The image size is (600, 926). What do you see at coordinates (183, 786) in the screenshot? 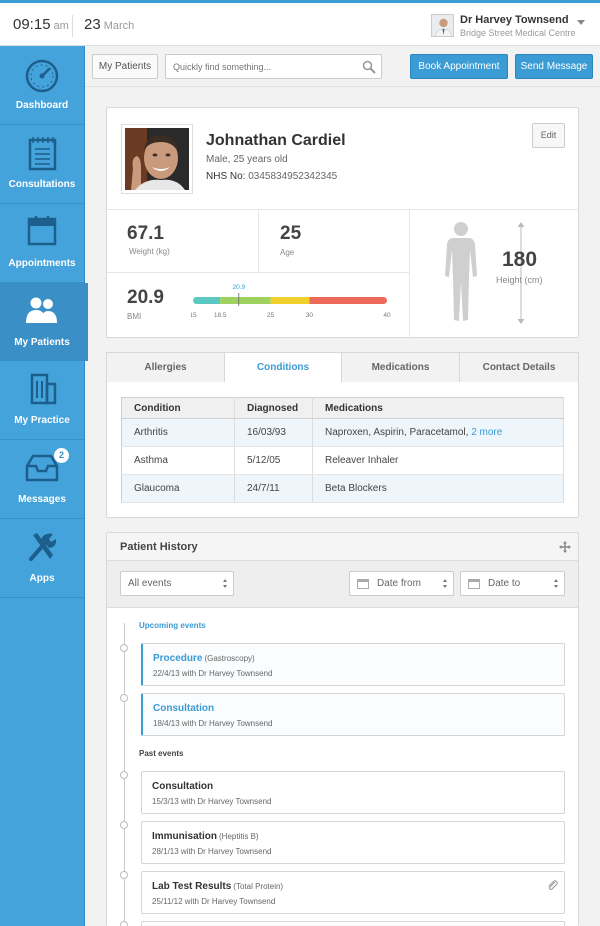
I see `event-title: Consultation` at bounding box center [183, 786].